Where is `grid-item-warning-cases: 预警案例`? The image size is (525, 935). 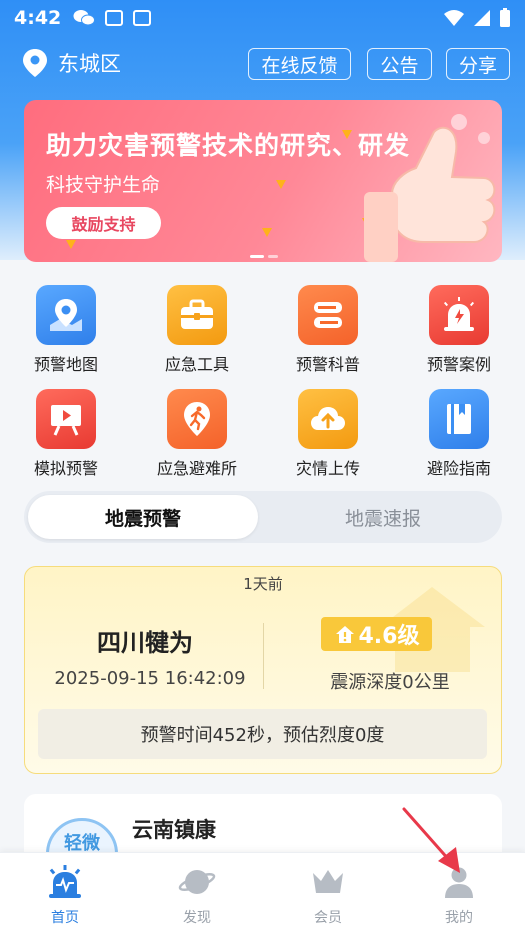 grid-item-warning-cases: 预警案例 is located at coordinates (459, 330).